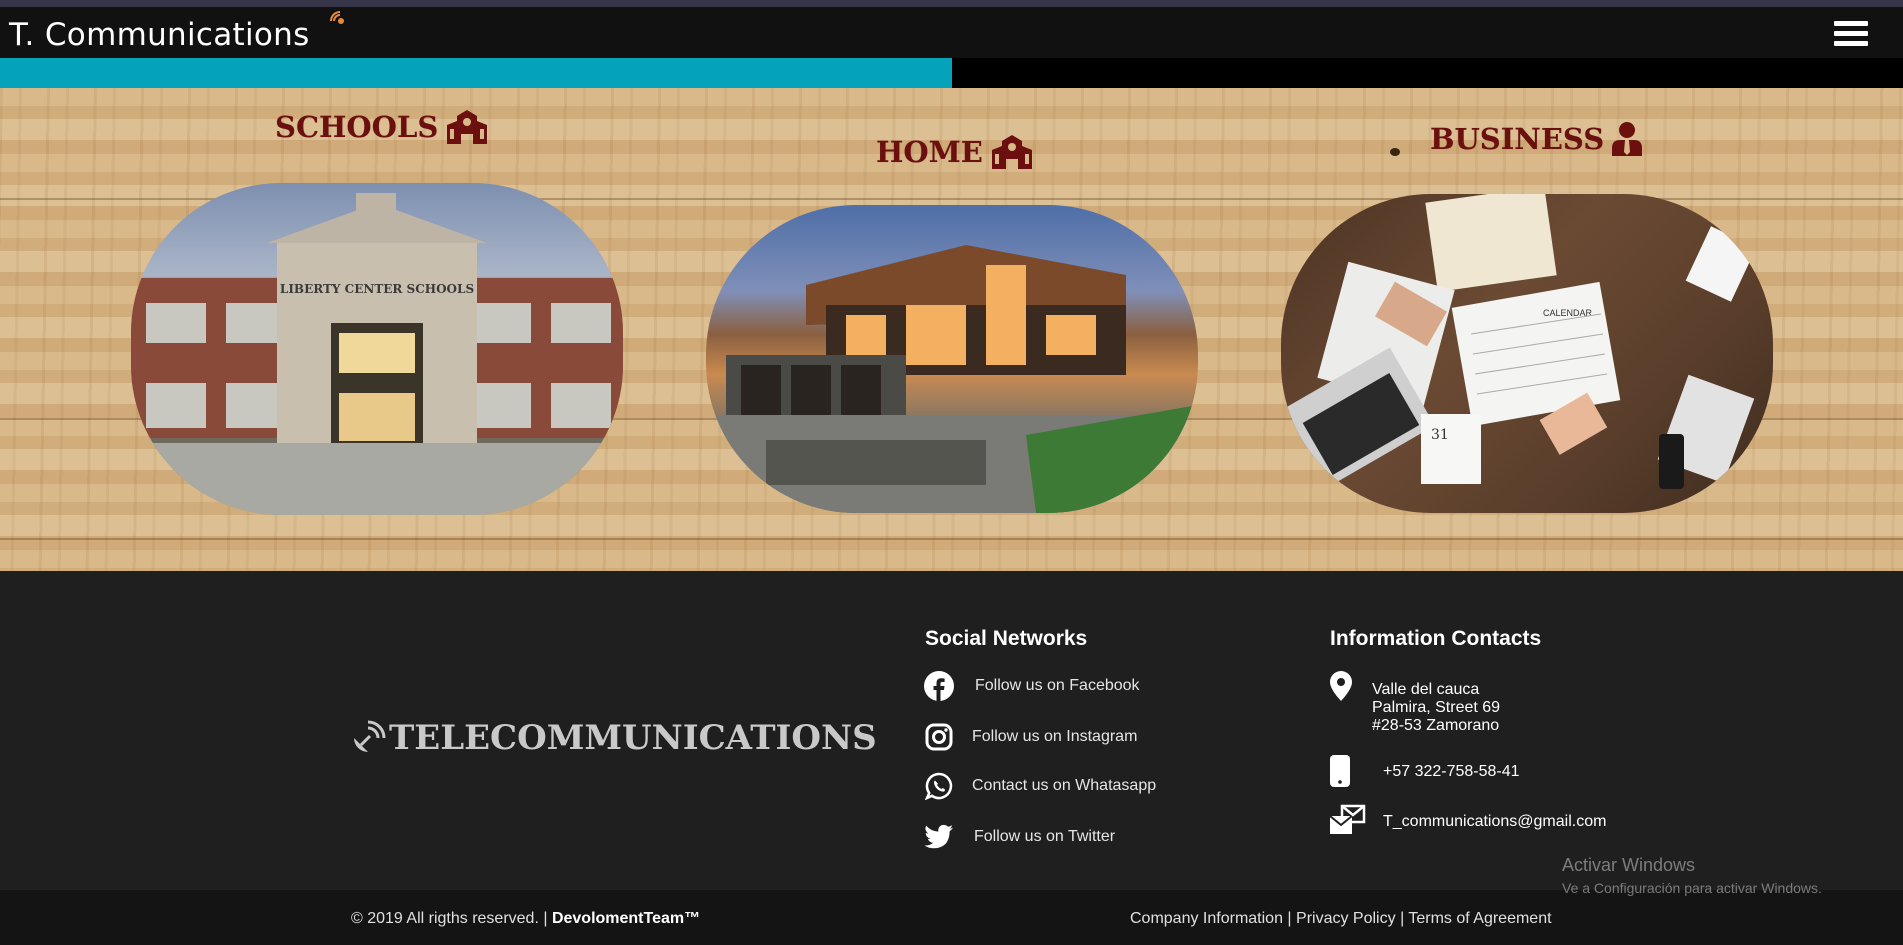 This screenshot has width=1903, height=945. Describe the element at coordinates (951, 32) in the screenshot. I see `navbar: T. Communications` at that location.